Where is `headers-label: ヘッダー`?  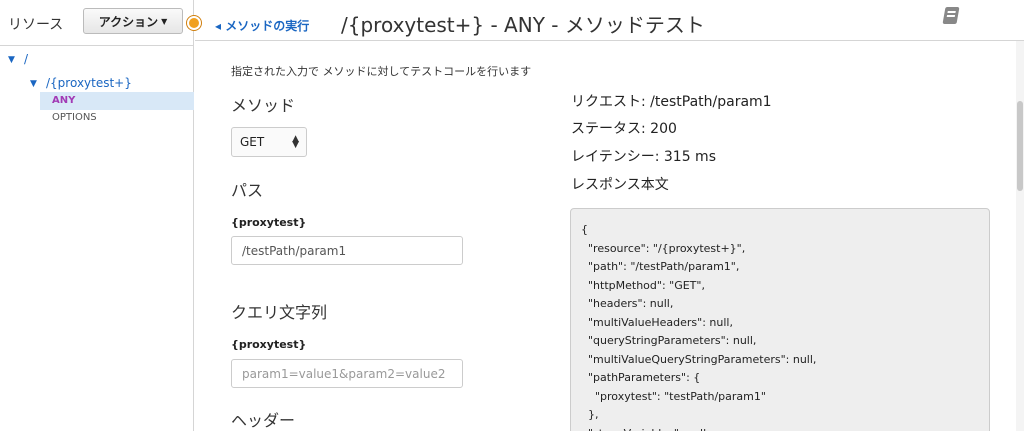 headers-label: ヘッダー is located at coordinates (263, 420).